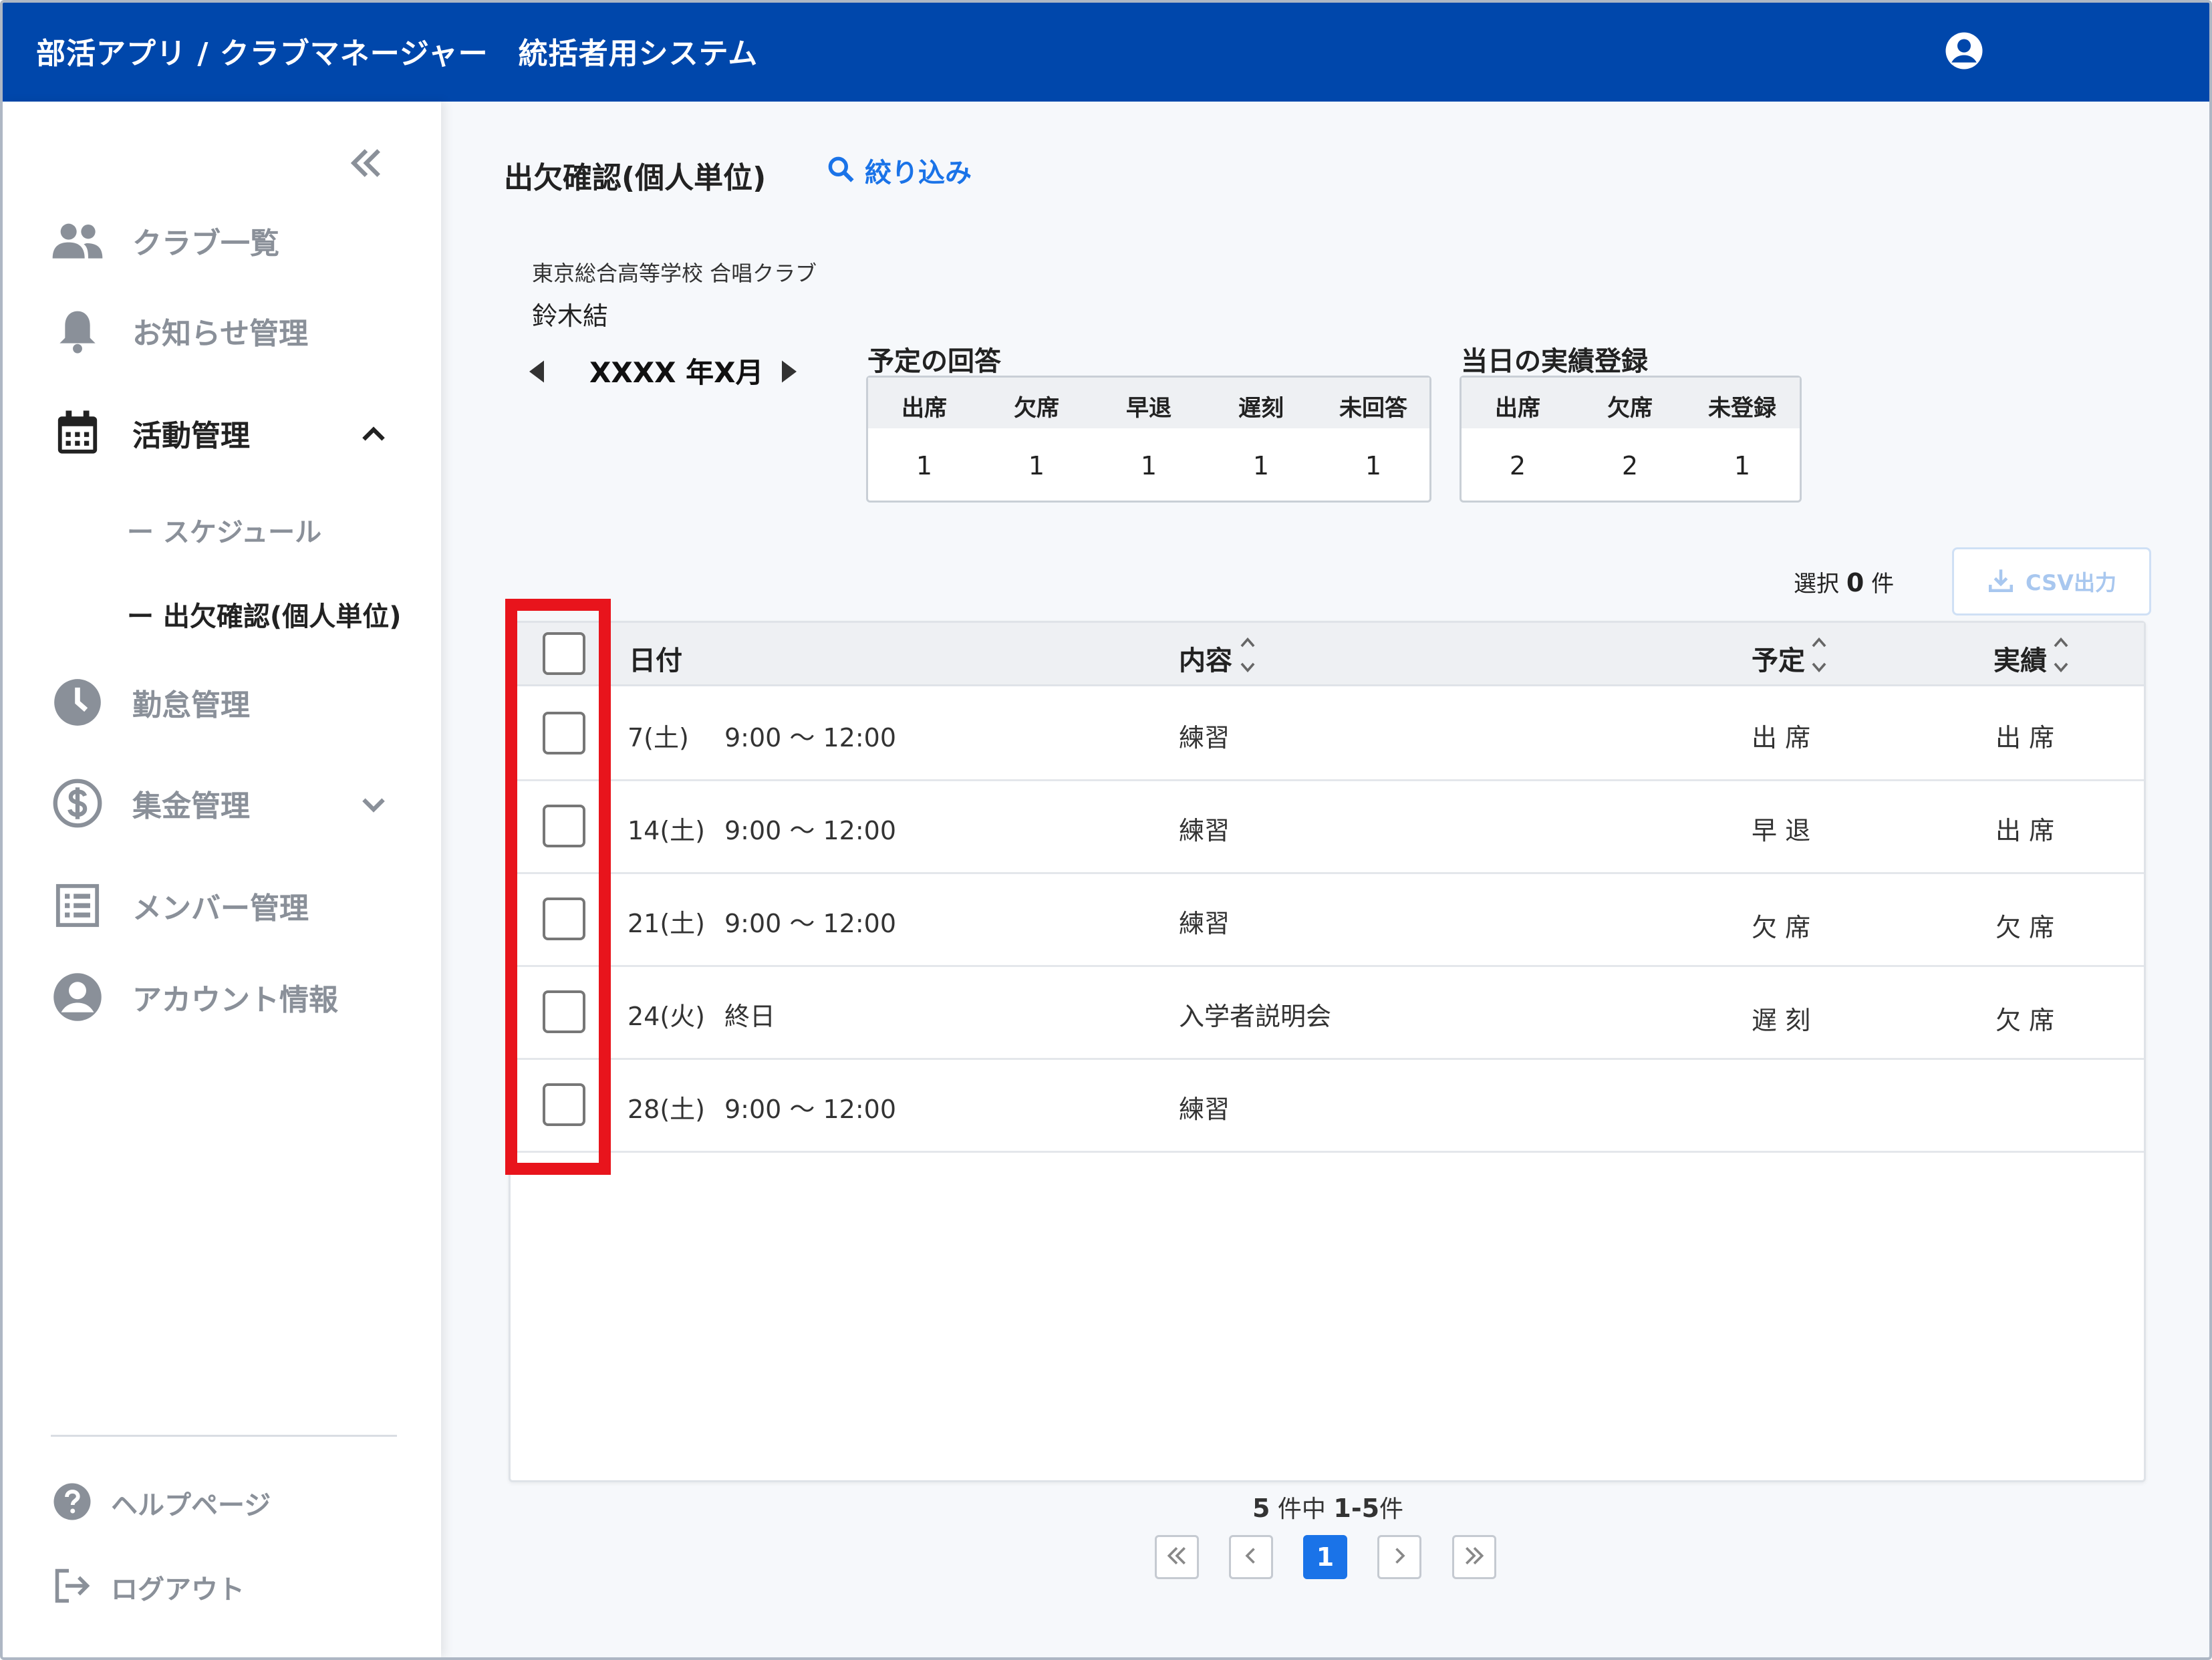 The image size is (2212, 1660). I want to click on page-title: 出欠確認(個人単位), so click(635, 178).